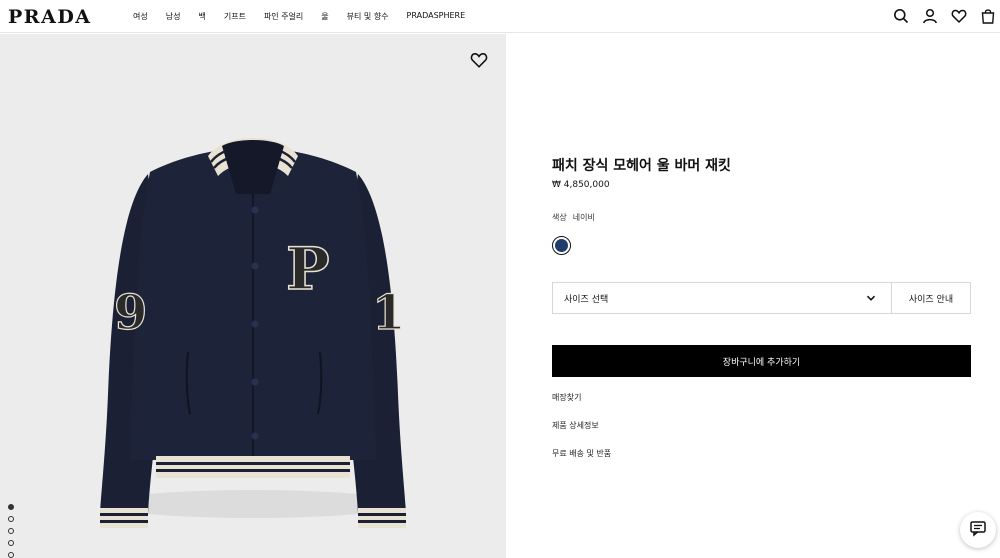 This screenshot has height=558, width=1000. Describe the element at coordinates (173, 16) in the screenshot. I see `nav-item-men: 남성` at that location.